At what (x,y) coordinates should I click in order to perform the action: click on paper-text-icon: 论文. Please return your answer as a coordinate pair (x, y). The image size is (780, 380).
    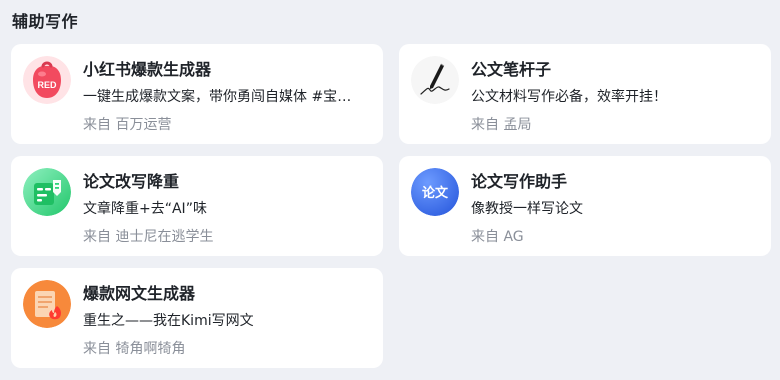
    Looking at the image, I should click on (435, 192).